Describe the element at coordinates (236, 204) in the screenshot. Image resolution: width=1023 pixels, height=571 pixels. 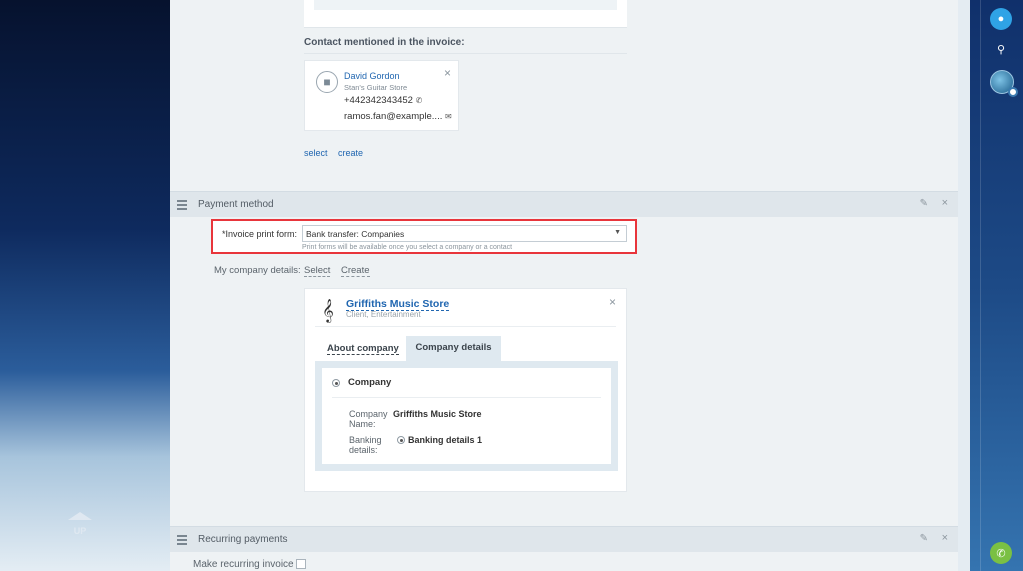
I see `payment-method-title: Payment method` at that location.